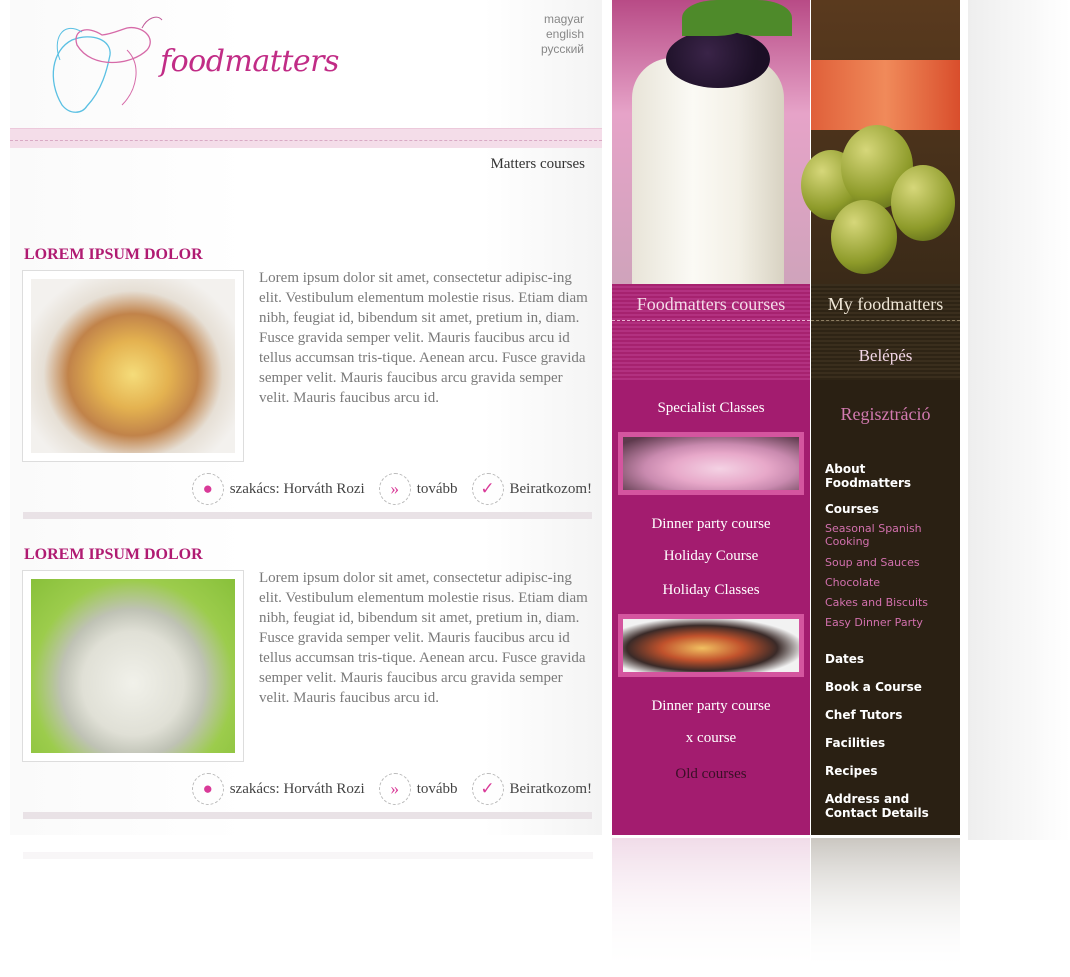 The image size is (1070, 977). I want to click on nav-tutors: Chef Tutors, so click(863, 715).